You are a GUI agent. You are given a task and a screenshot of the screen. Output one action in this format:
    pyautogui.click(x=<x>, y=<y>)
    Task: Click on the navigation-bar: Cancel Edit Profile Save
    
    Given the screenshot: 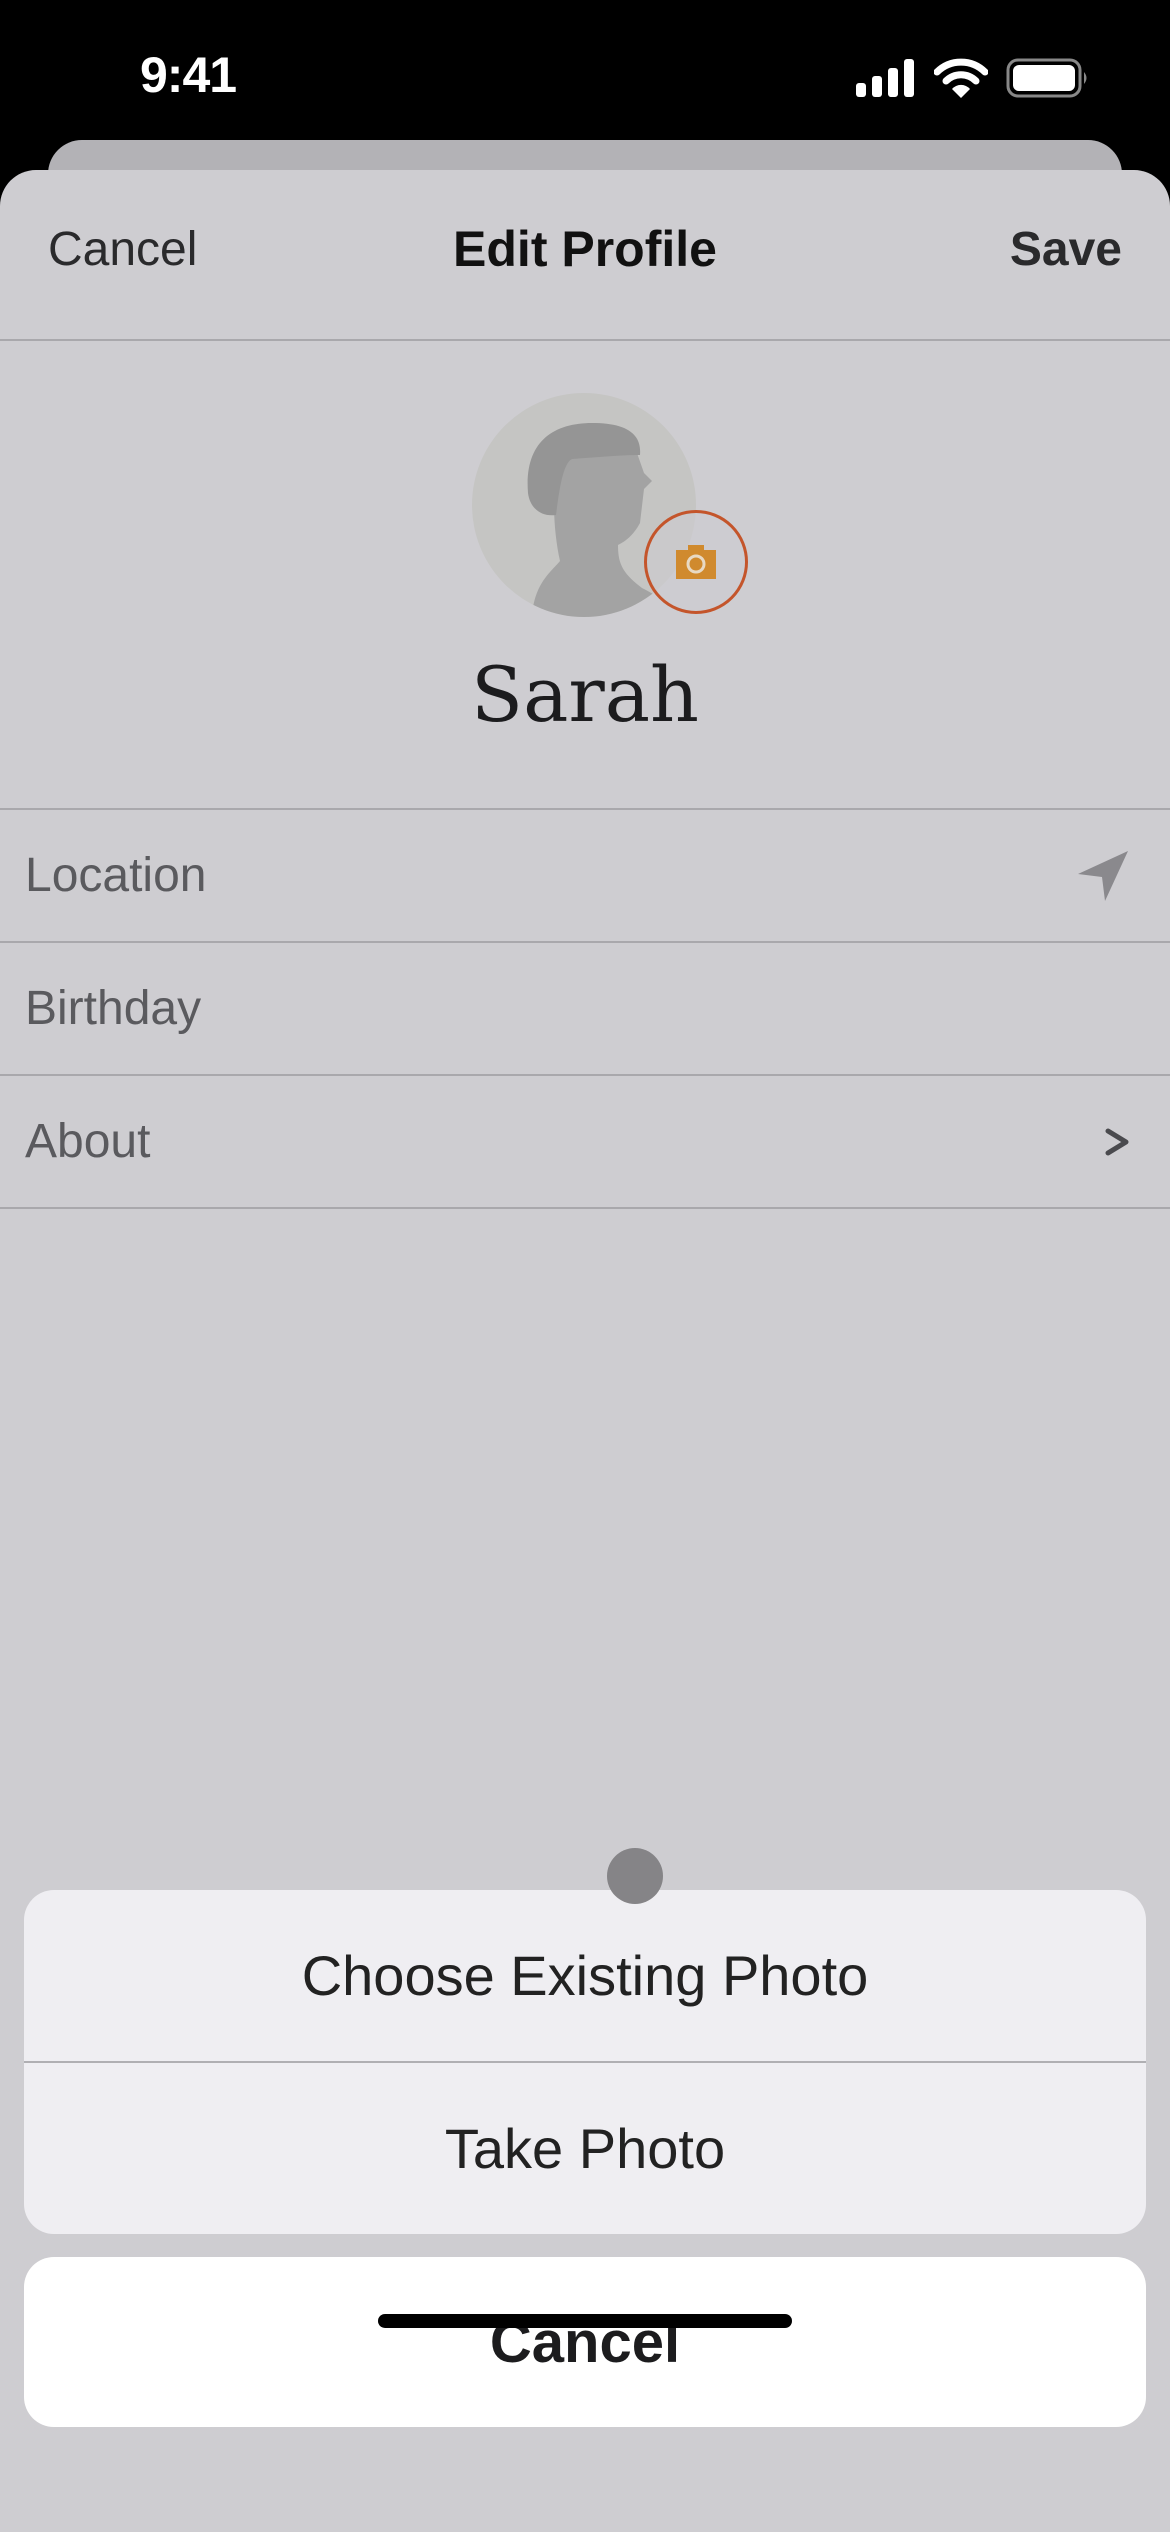 What is the action you would take?
    pyautogui.click(x=585, y=255)
    